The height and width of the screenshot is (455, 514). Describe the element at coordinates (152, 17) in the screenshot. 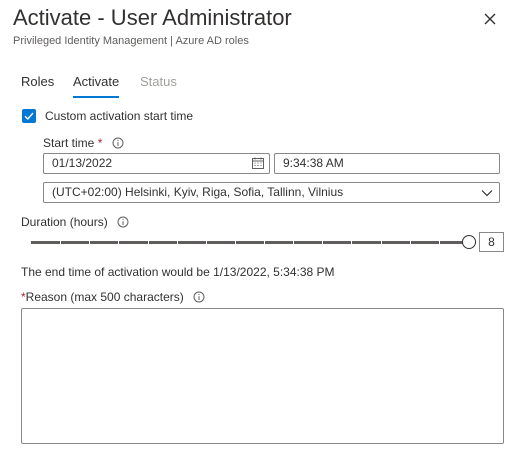

I see `panel-title: Activate - User Administrator` at that location.